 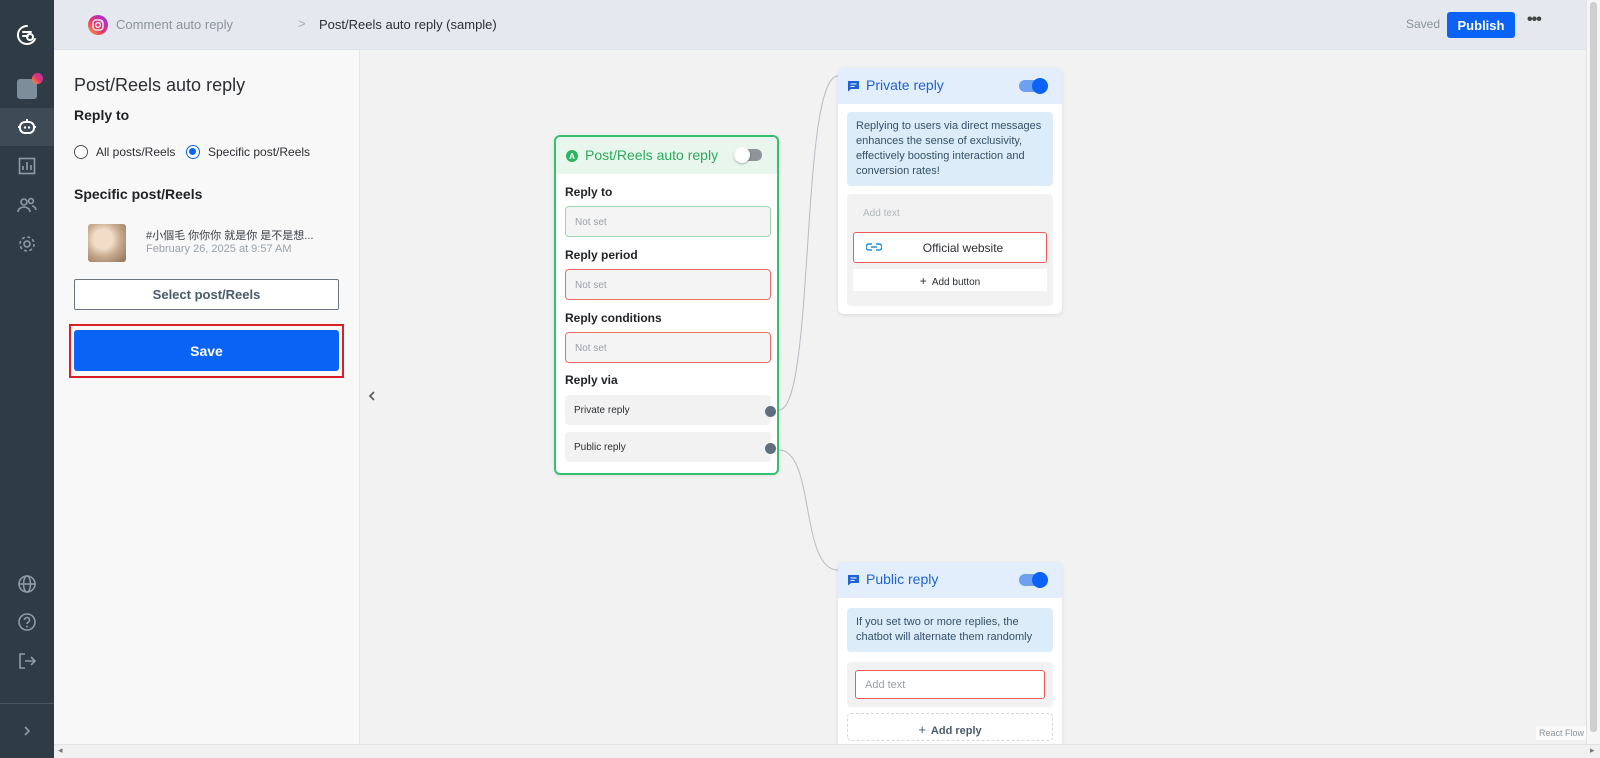 What do you see at coordinates (748, 155) in the screenshot?
I see `trigger-toggle` at bounding box center [748, 155].